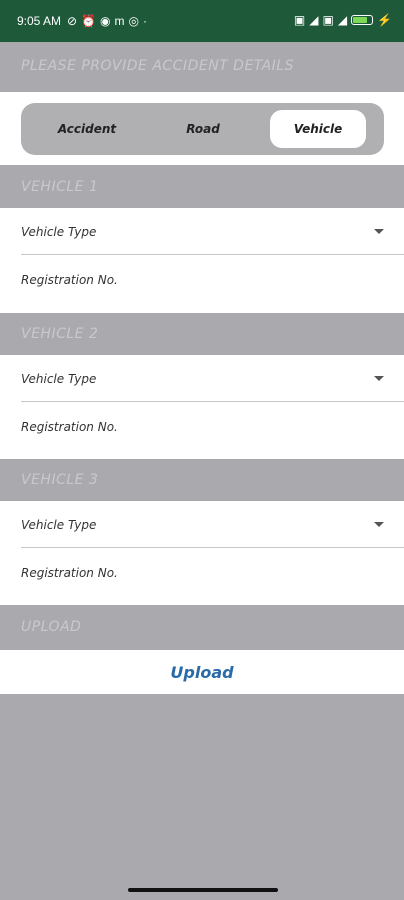  Describe the element at coordinates (69, 427) in the screenshot. I see `vehicle-2-registration-label: Registration No.` at that location.